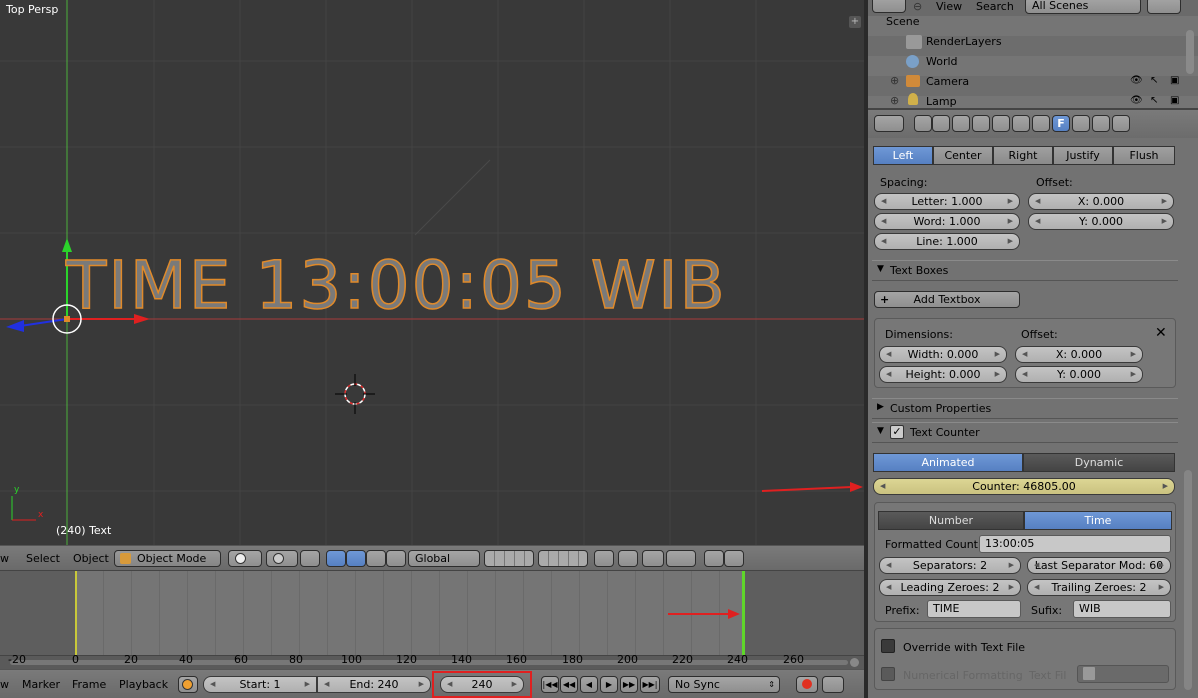 The image size is (1198, 698). Describe the element at coordinates (948, 462) in the screenshot. I see `animated-button: Animated` at that location.